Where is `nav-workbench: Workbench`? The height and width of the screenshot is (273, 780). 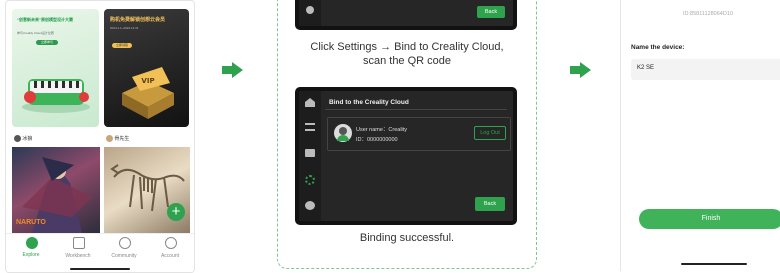
nav-workbench: Workbench is located at coordinates (78, 248).